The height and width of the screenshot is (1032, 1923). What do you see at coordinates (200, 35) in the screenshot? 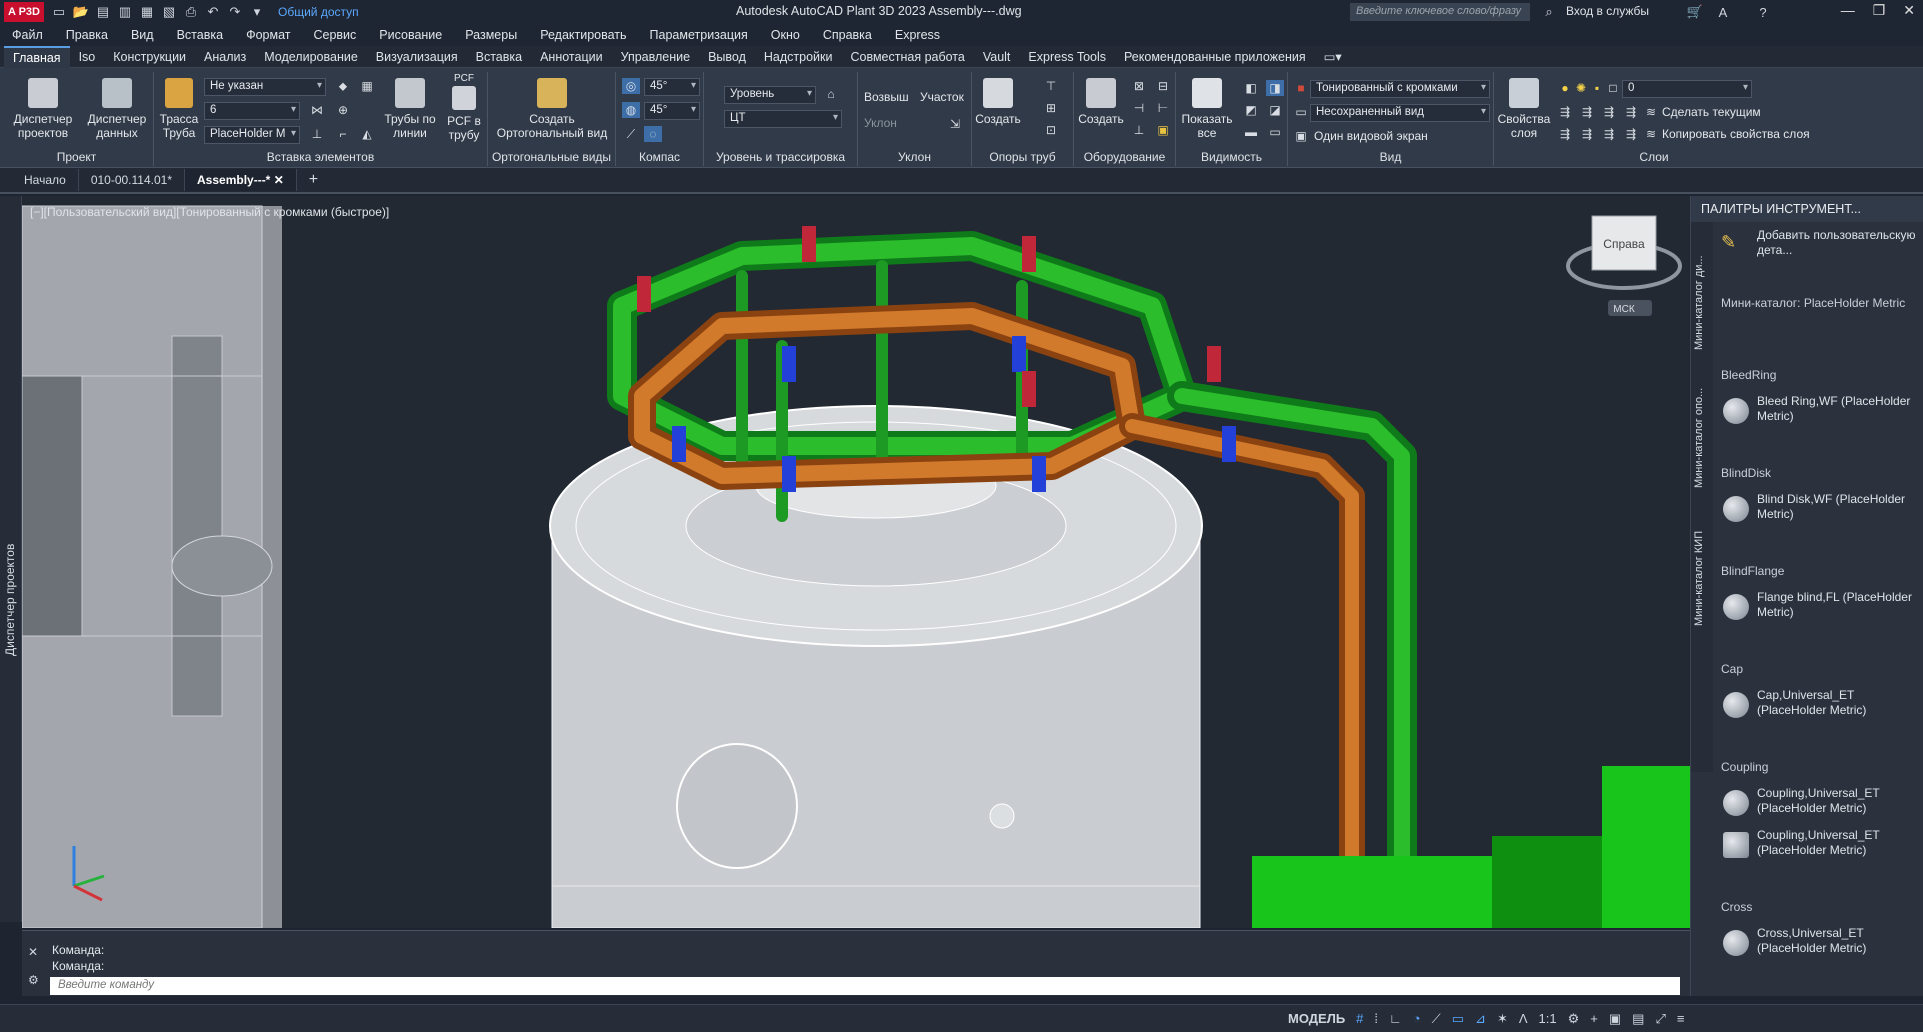
I see `menu-insert: Вставка` at bounding box center [200, 35].